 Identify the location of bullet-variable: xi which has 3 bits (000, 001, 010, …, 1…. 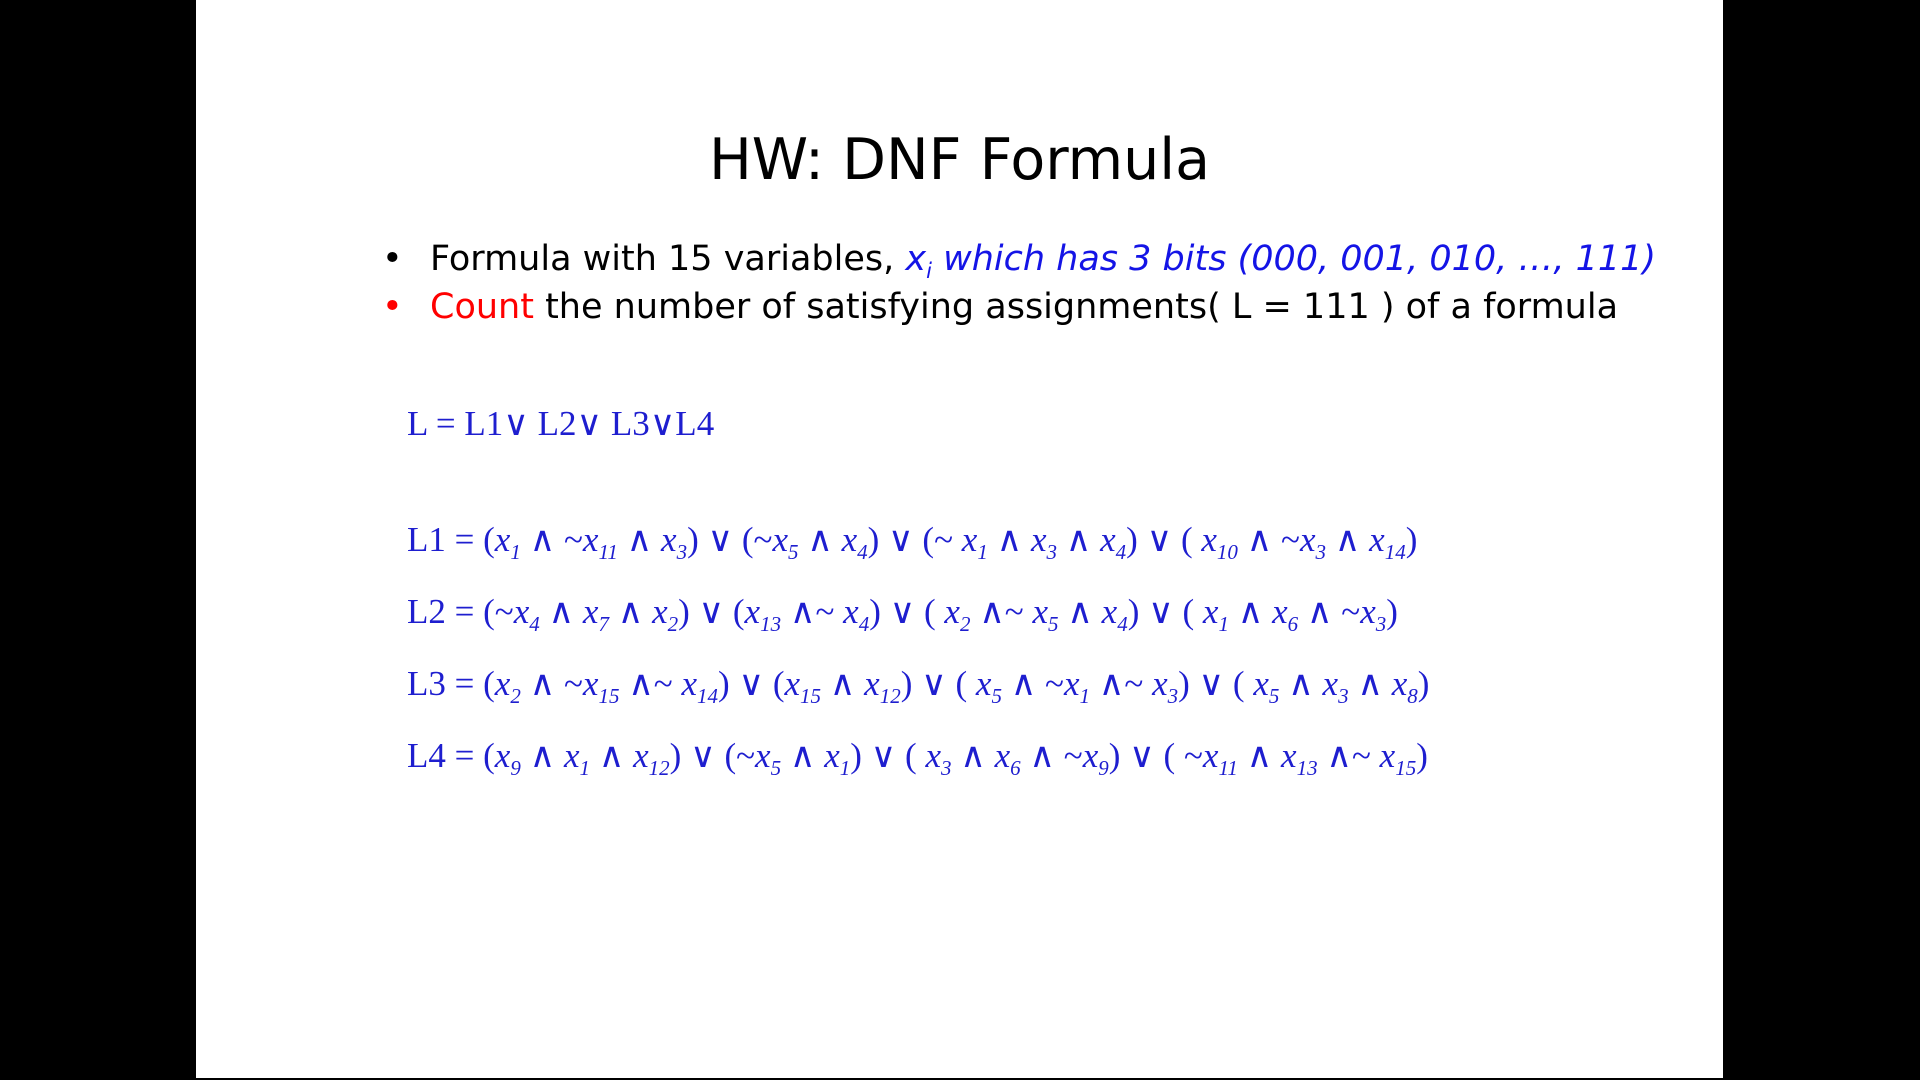
(1281, 260).